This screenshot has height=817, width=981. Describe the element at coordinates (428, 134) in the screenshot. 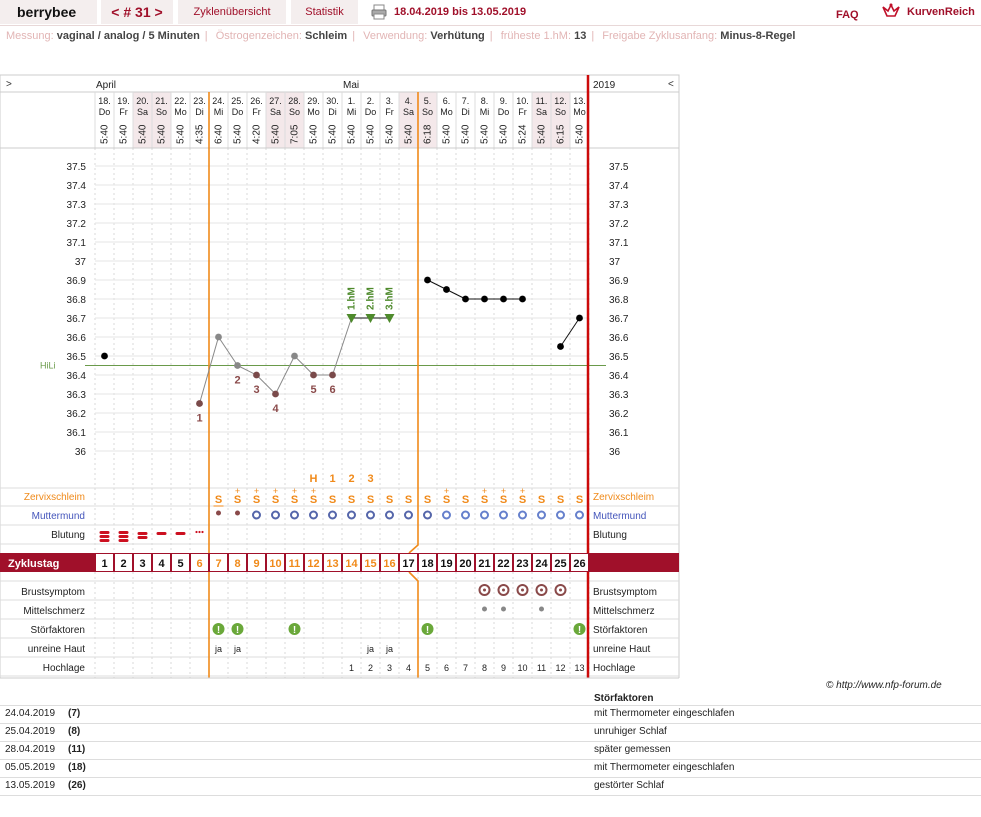

I see `time-label: 6:18` at that location.